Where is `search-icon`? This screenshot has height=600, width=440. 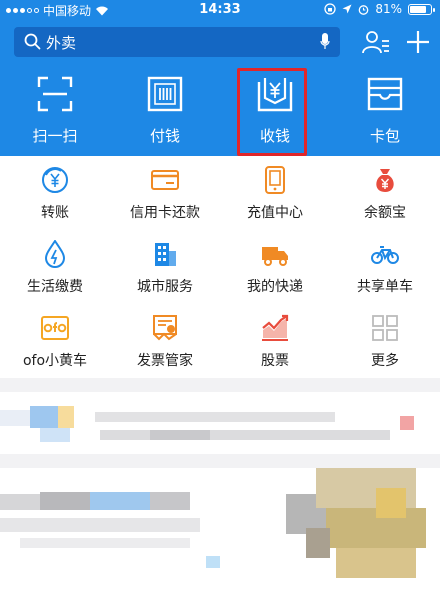 search-icon is located at coordinates (32, 41).